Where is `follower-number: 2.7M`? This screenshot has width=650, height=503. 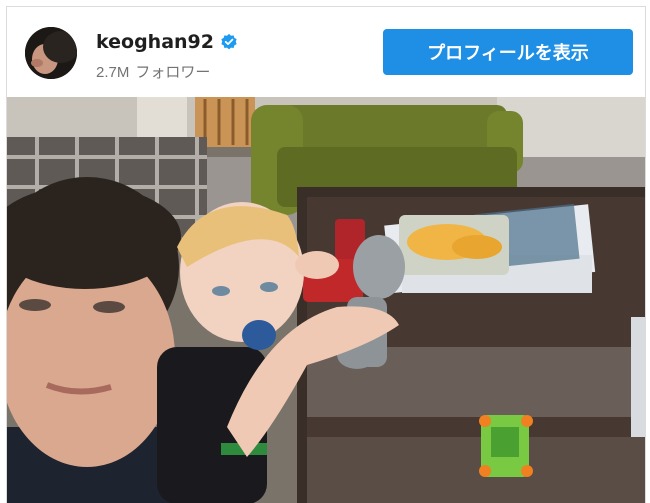
follower-number: 2.7M is located at coordinates (113, 72).